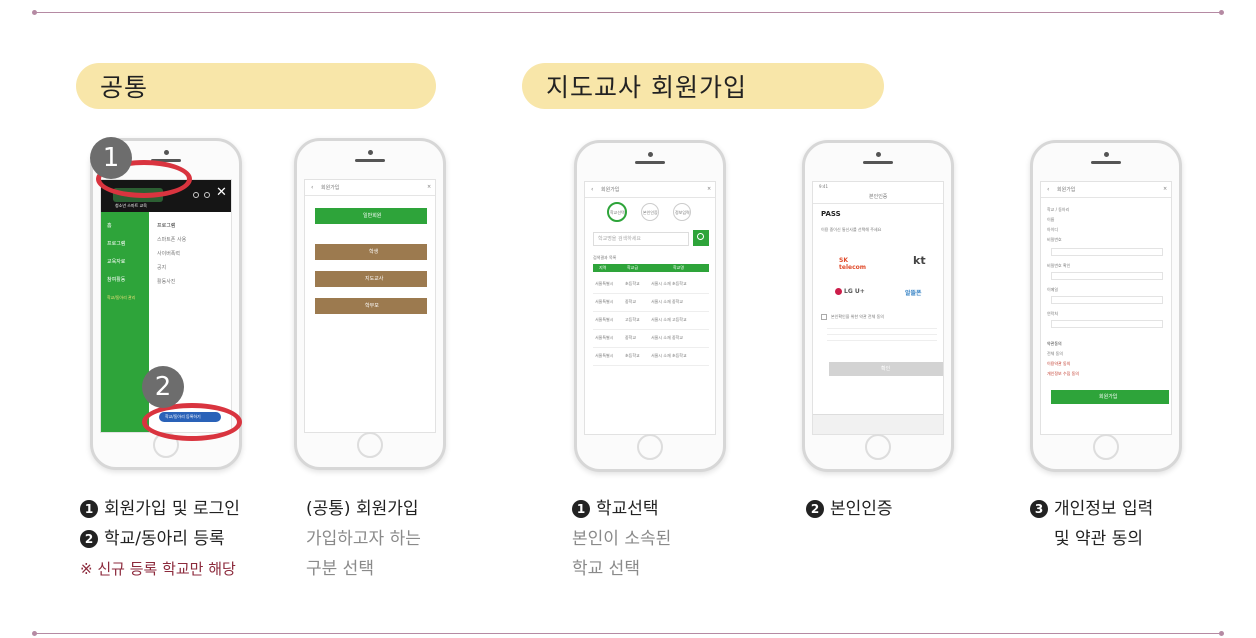 This screenshot has height=638, width=1256. I want to click on terms-item: 이용약관 동의, so click(1058, 364).